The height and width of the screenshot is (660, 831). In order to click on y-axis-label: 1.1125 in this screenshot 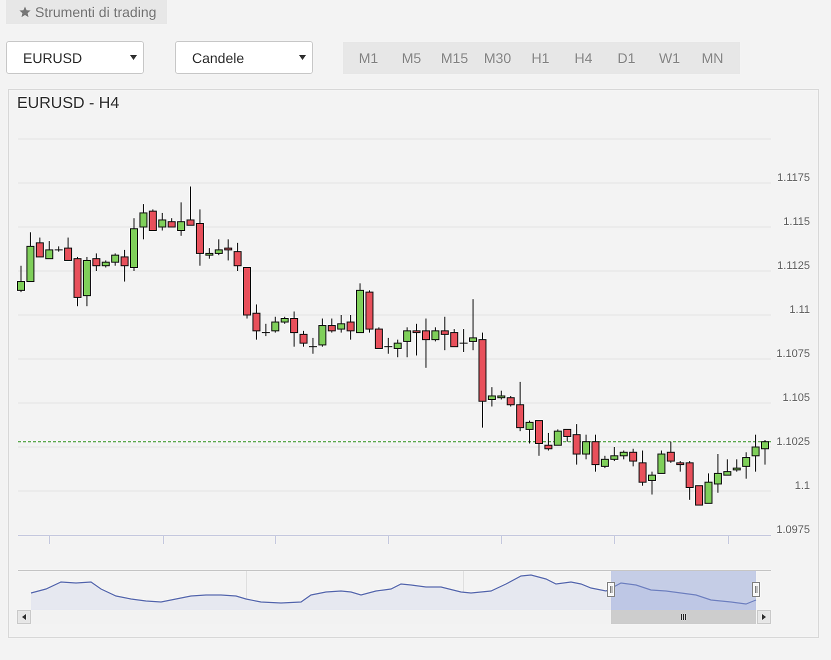, I will do `click(793, 266)`.